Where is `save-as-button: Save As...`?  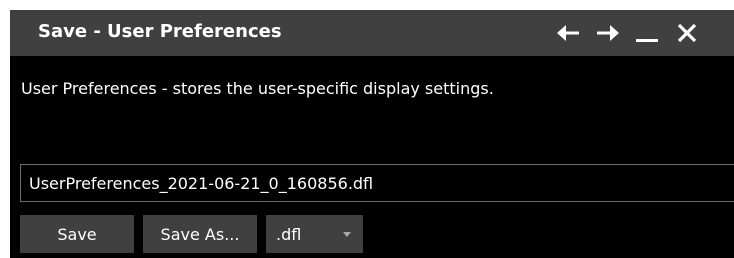 save-as-button: Save As... is located at coordinates (200, 234).